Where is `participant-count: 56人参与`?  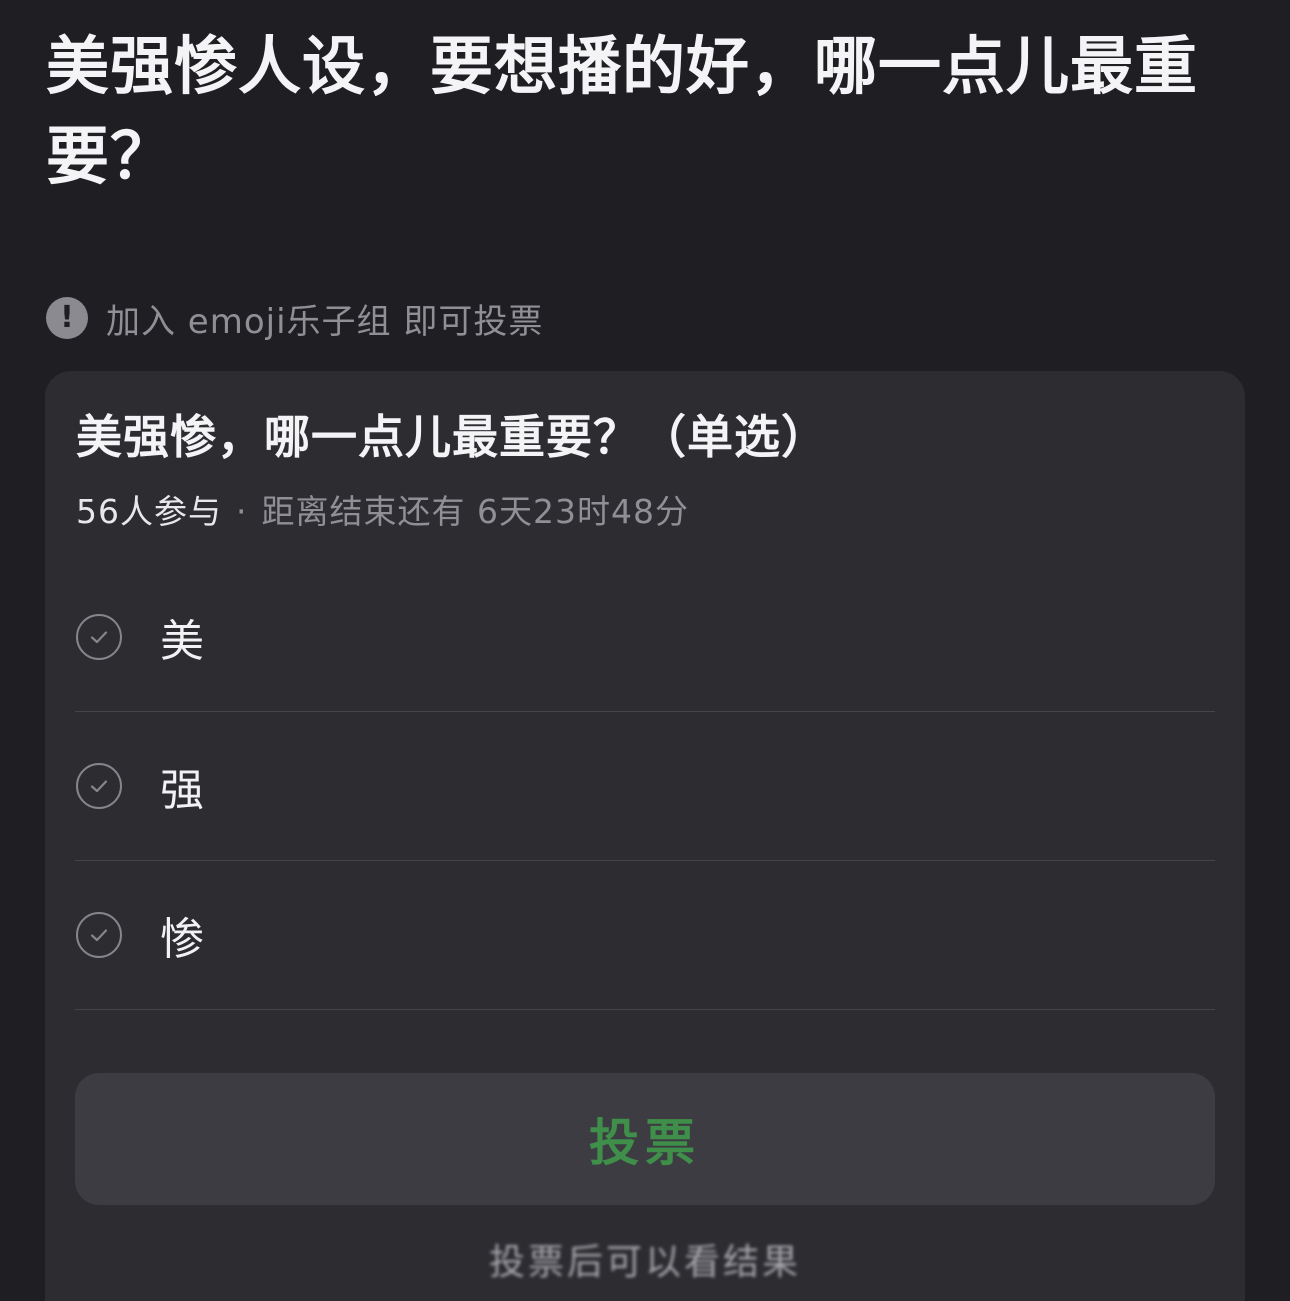 participant-count: 56人参与 is located at coordinates (149, 511).